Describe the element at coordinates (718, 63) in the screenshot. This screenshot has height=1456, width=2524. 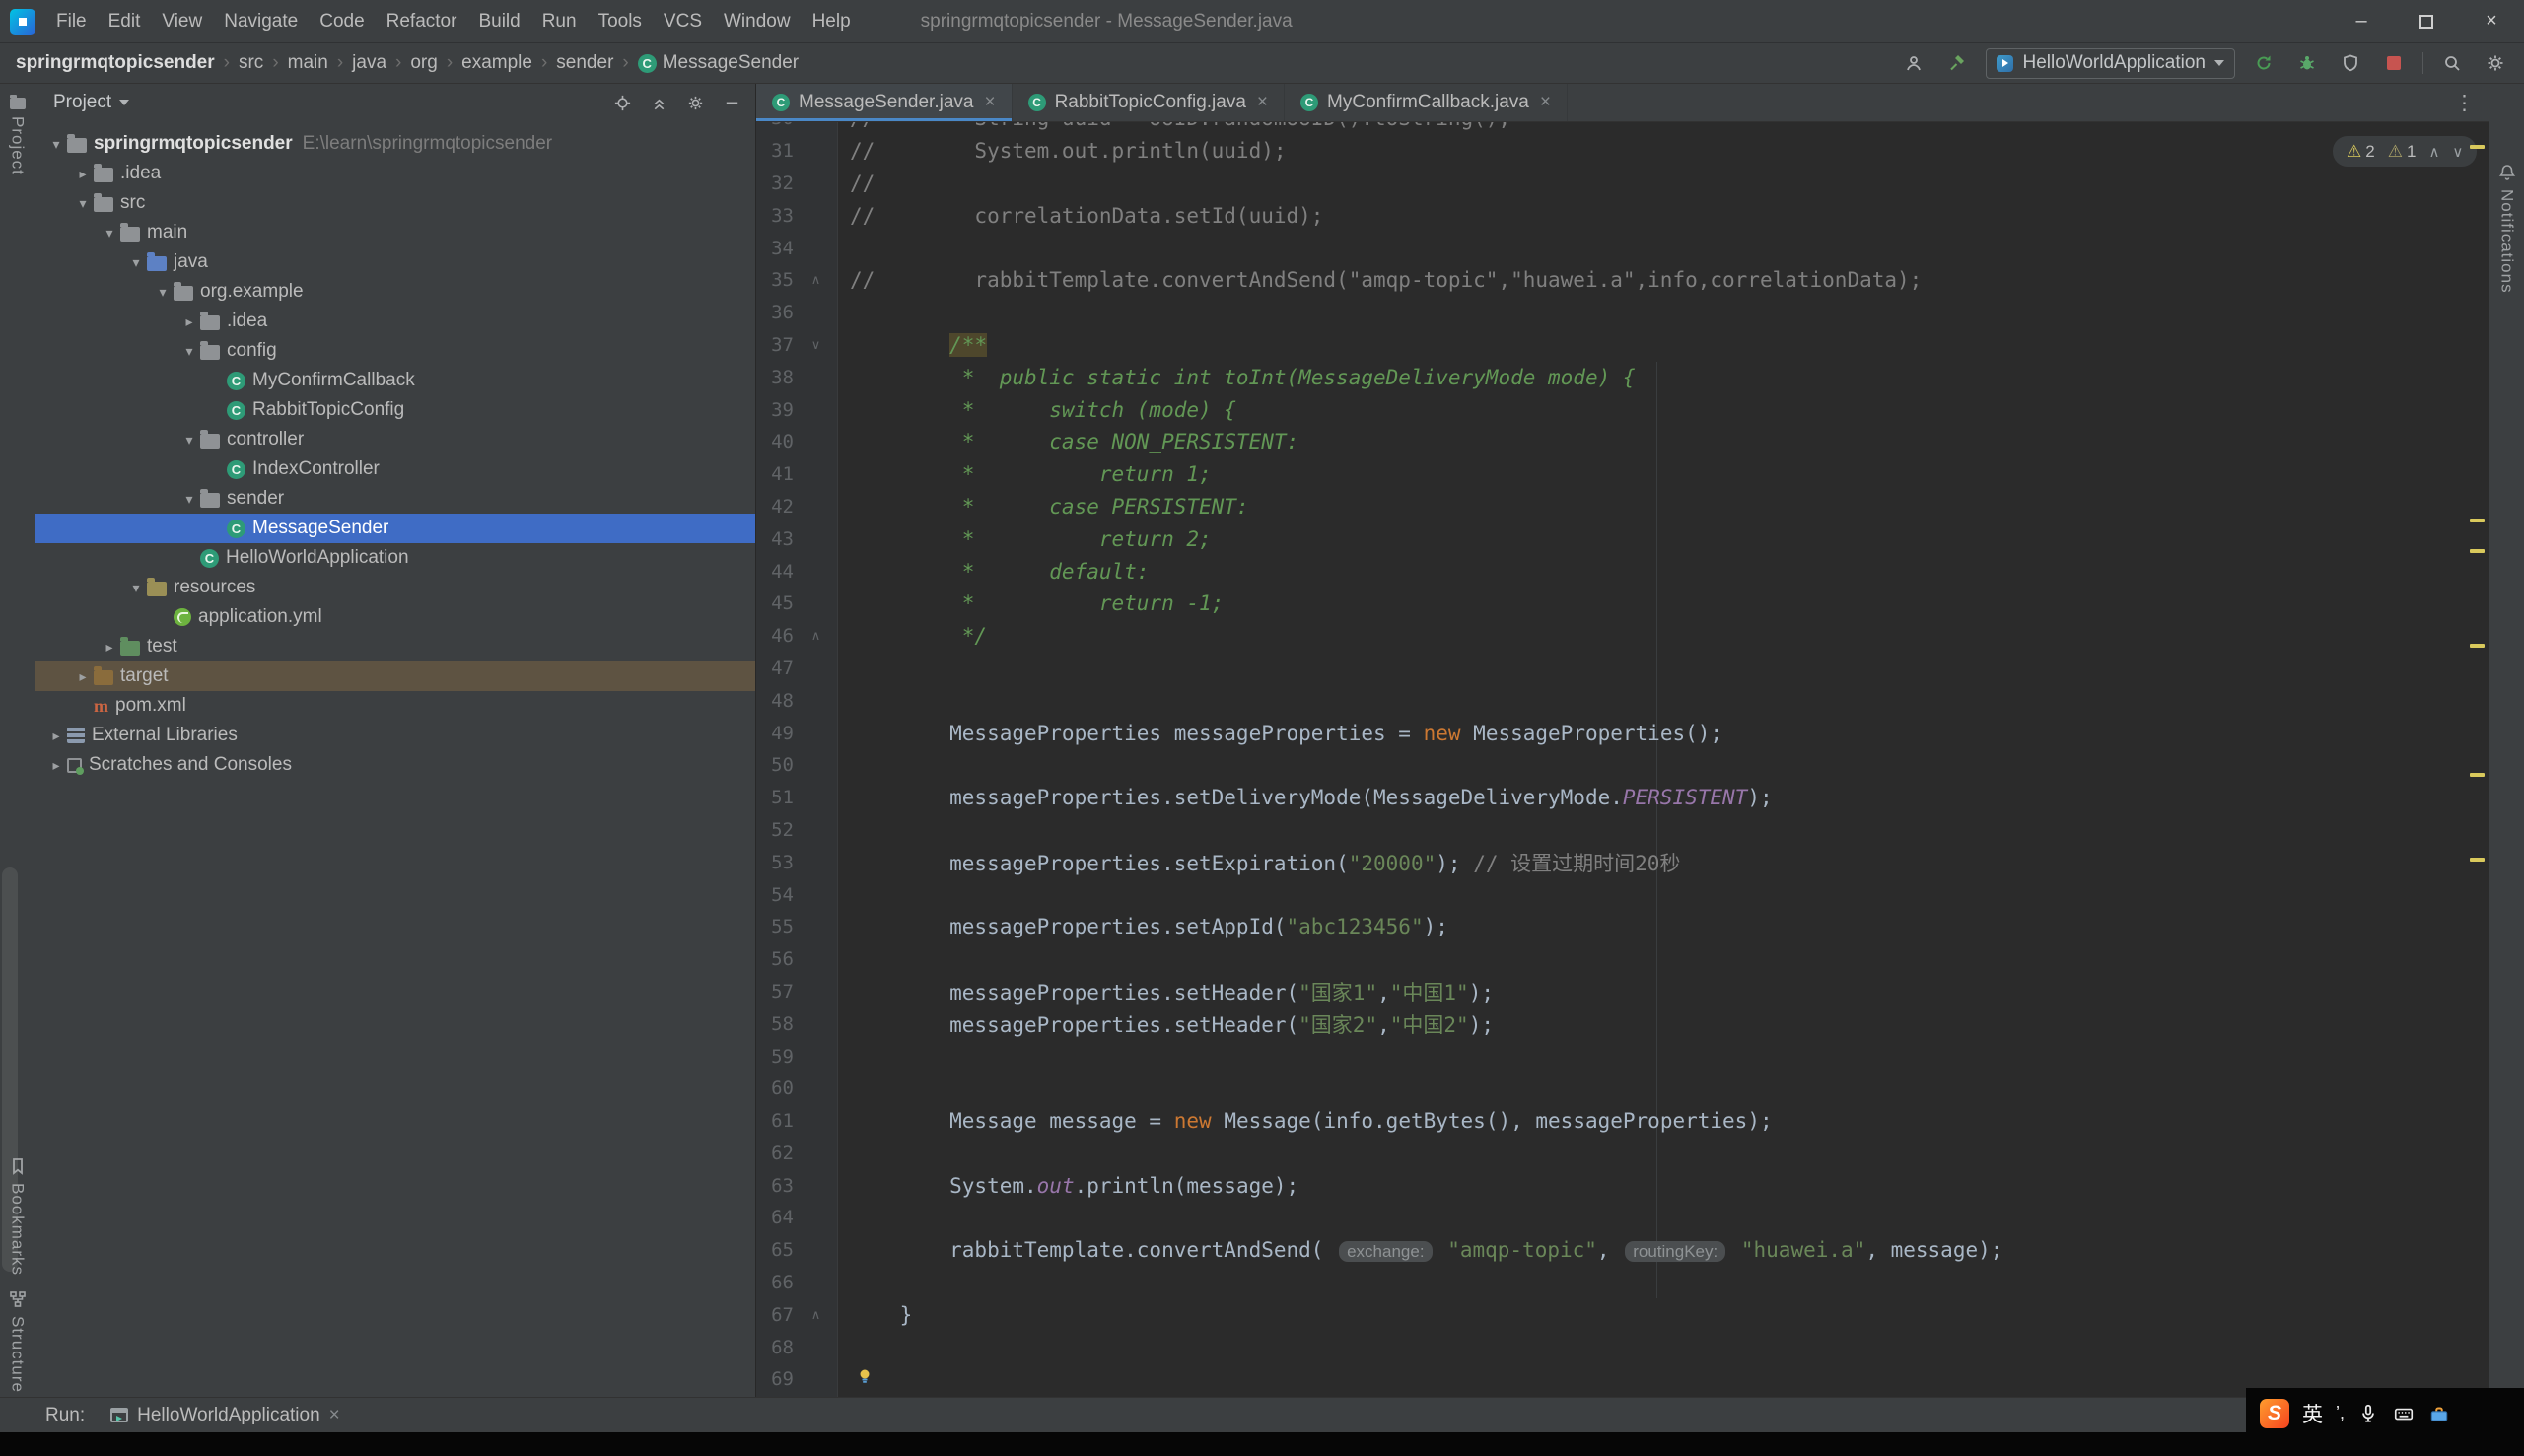
I see `breadcrumb-item: C MessageSender` at that location.